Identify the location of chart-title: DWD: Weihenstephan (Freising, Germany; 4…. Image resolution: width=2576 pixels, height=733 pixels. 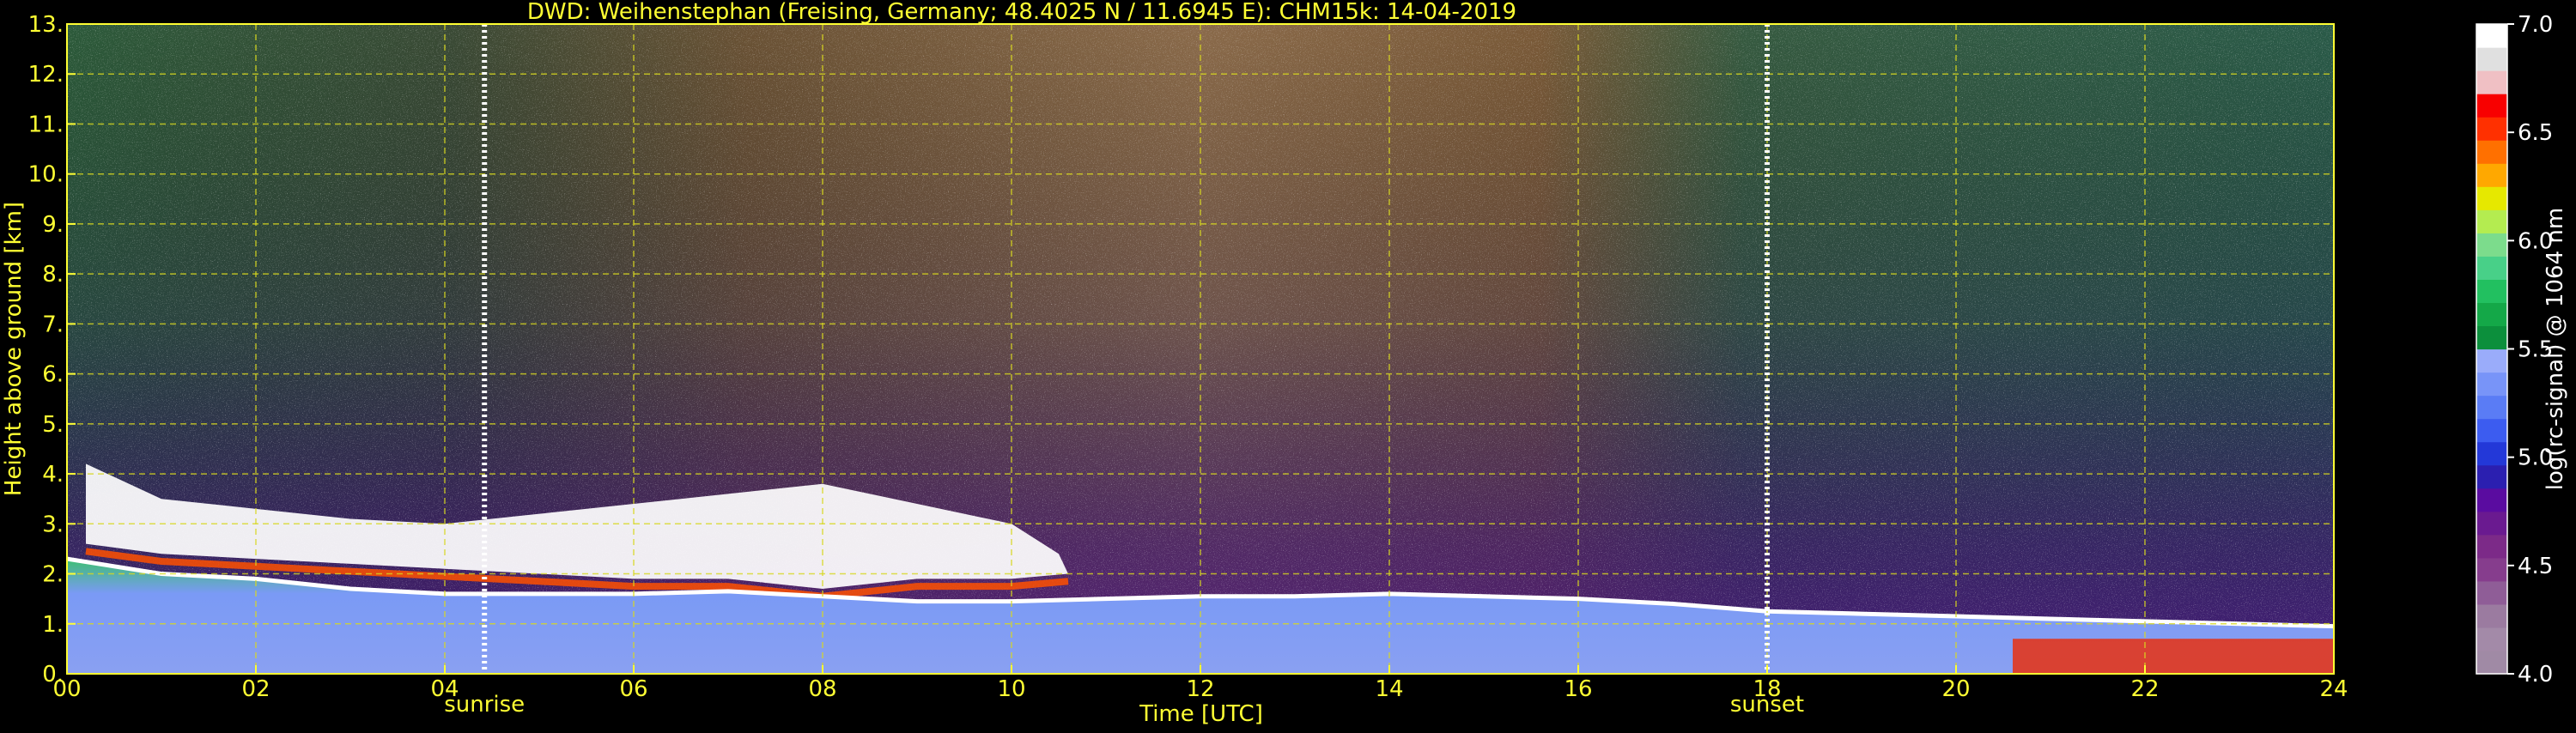
(1021, 12).